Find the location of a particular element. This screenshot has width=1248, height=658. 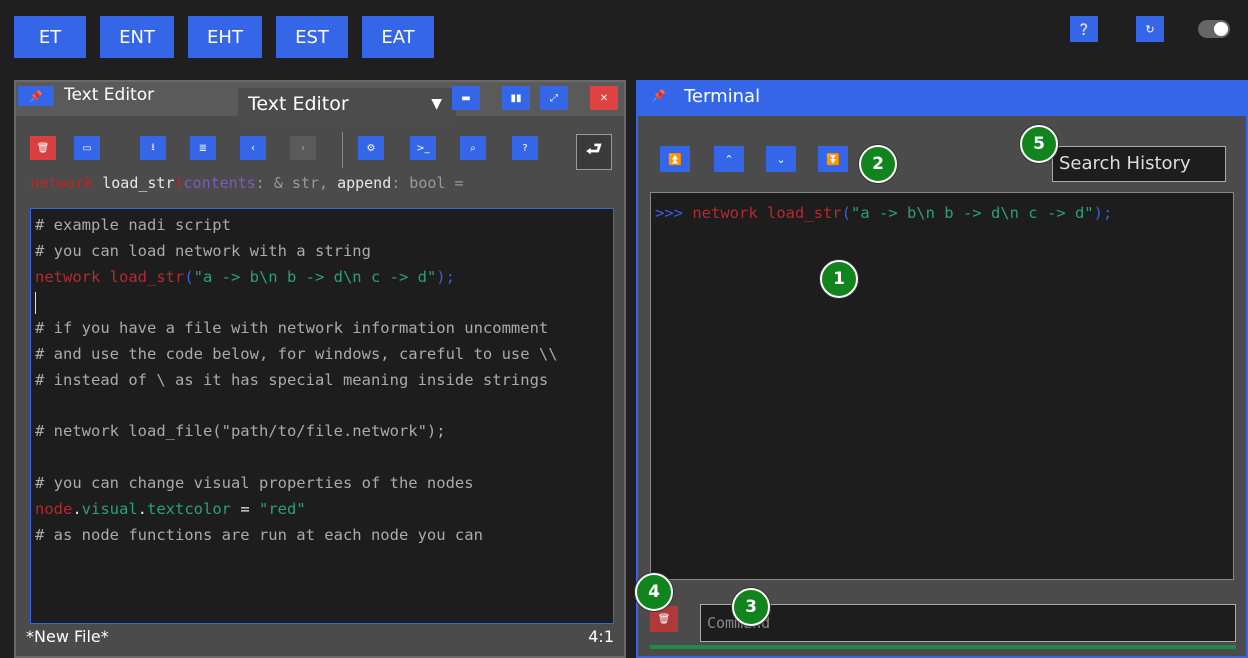

status-filename: *New File* is located at coordinates (67, 636).